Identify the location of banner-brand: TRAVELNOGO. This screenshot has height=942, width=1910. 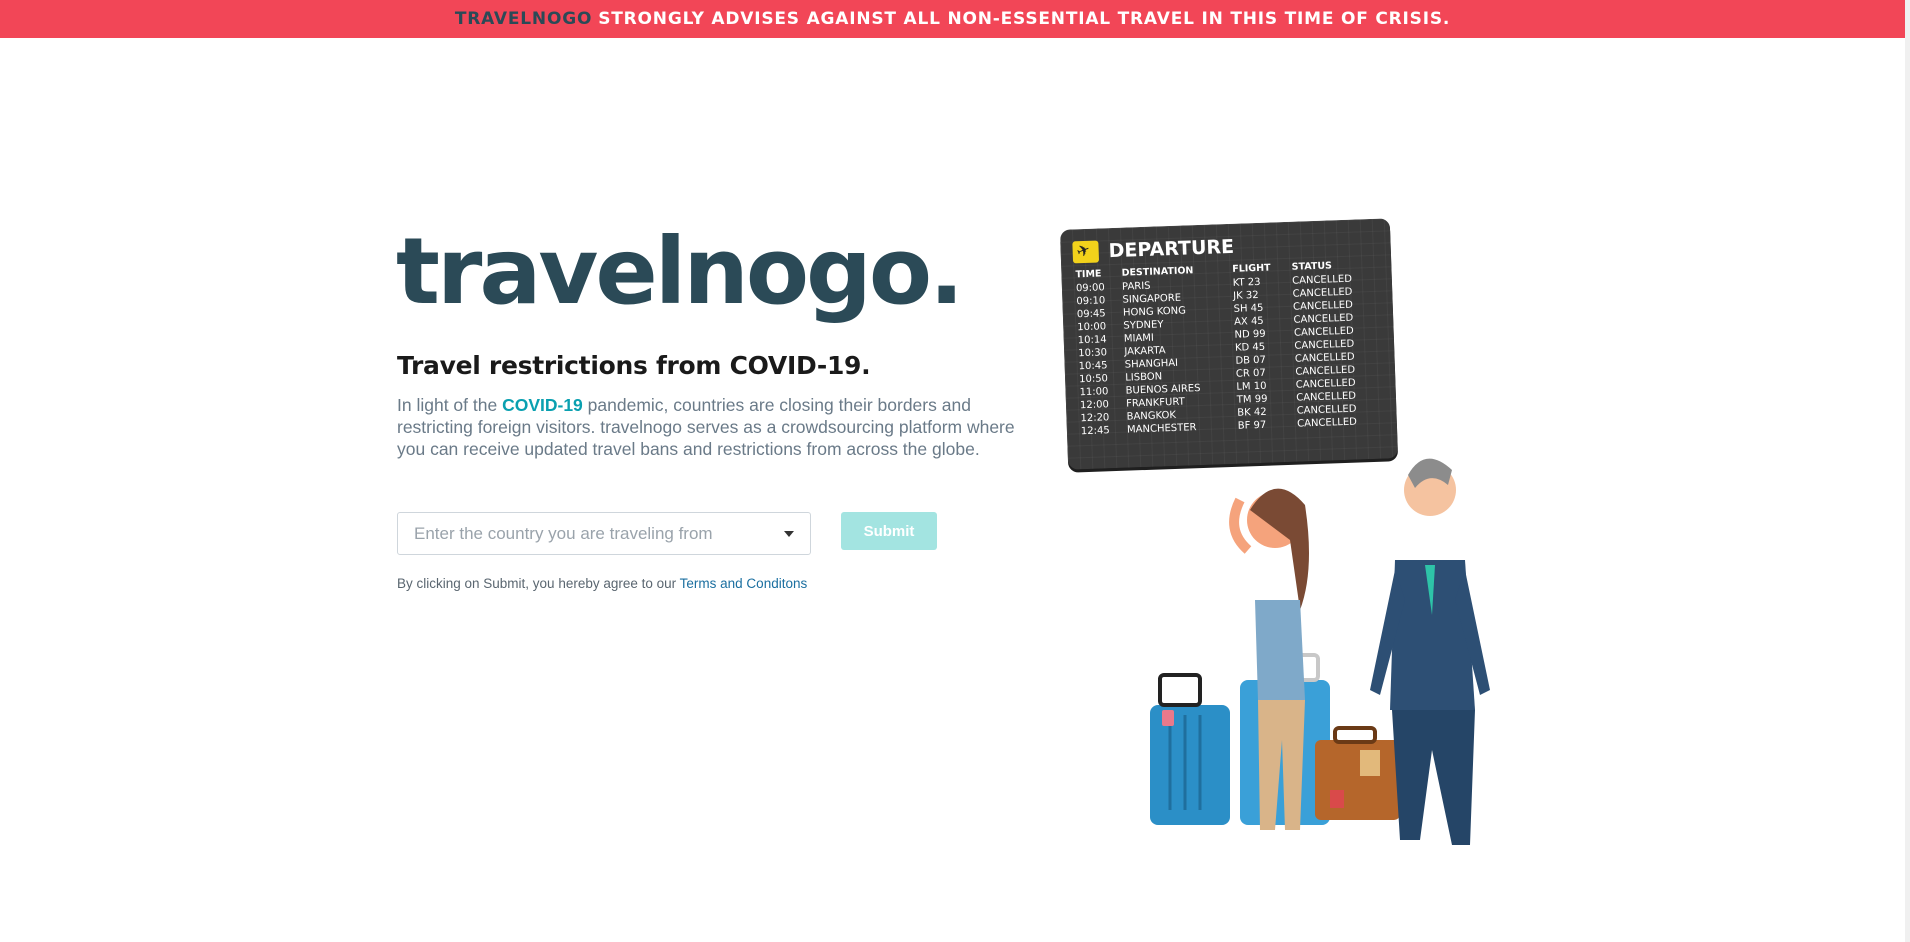
(523, 19).